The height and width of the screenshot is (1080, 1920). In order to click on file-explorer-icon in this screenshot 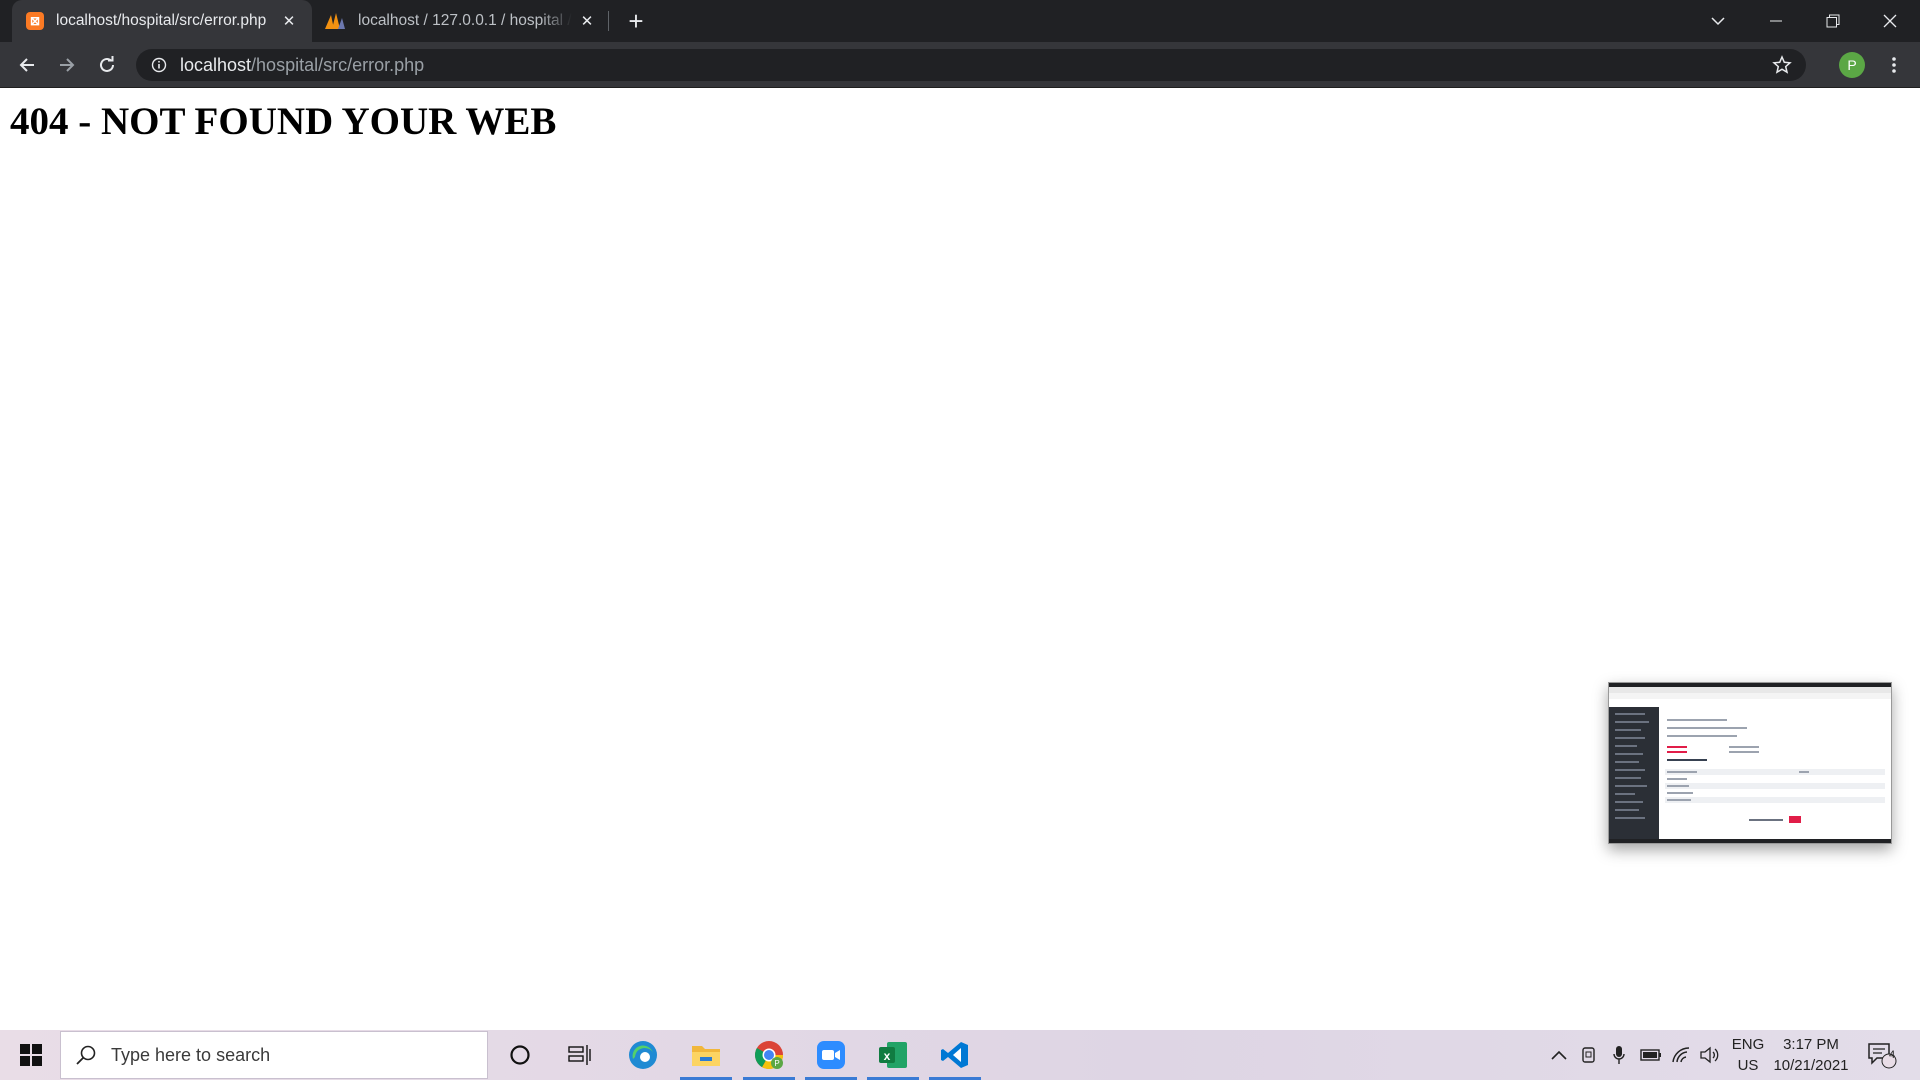, I will do `click(706, 1056)`.